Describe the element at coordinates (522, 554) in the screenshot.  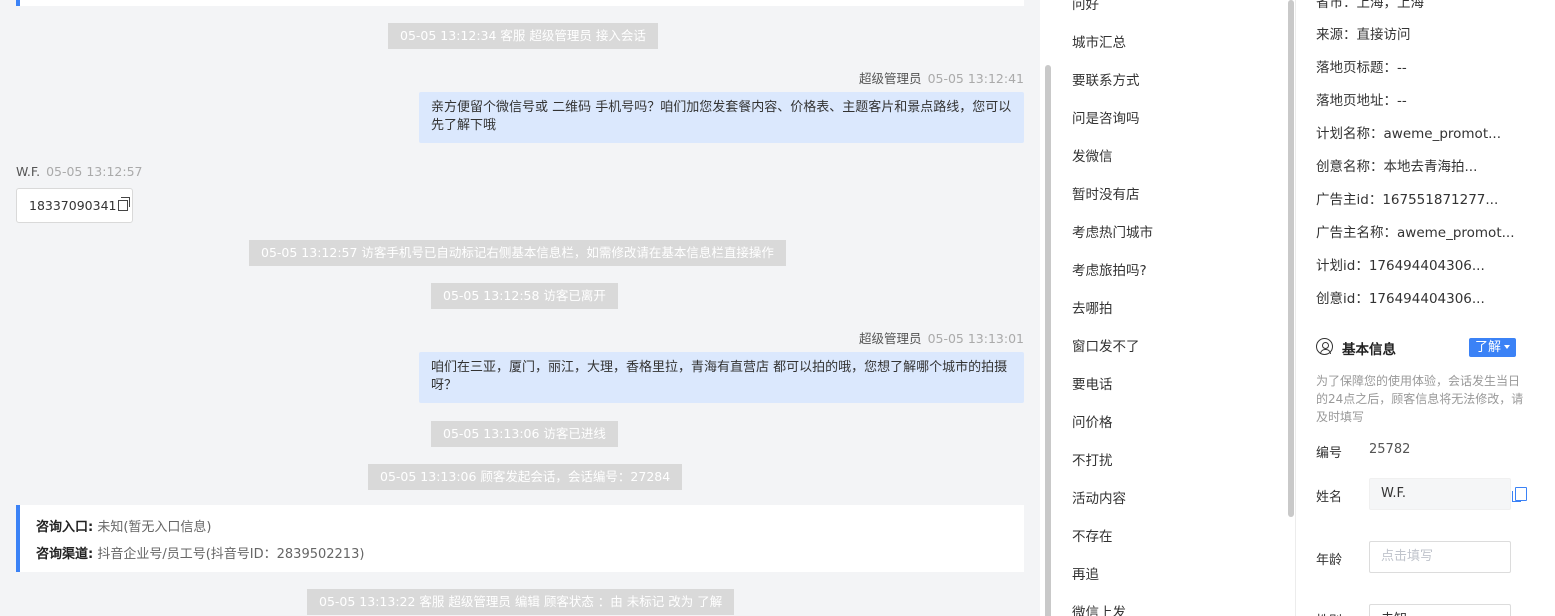
I see `consult-channel-row: 咨询渠道: 抖音企业号/员工号(抖音号ID：2839502213)` at that location.